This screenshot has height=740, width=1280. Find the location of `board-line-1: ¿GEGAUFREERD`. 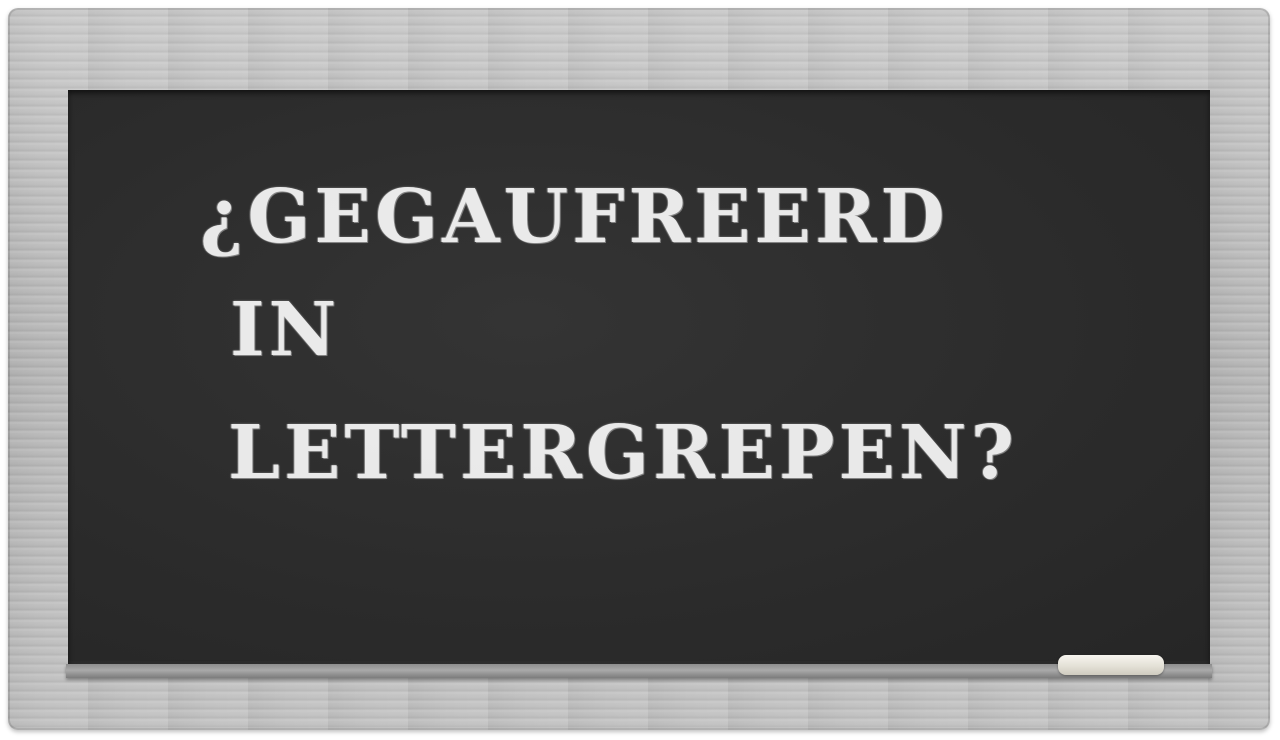

board-line-1: ¿GEGAUFREERD is located at coordinates (574, 217).